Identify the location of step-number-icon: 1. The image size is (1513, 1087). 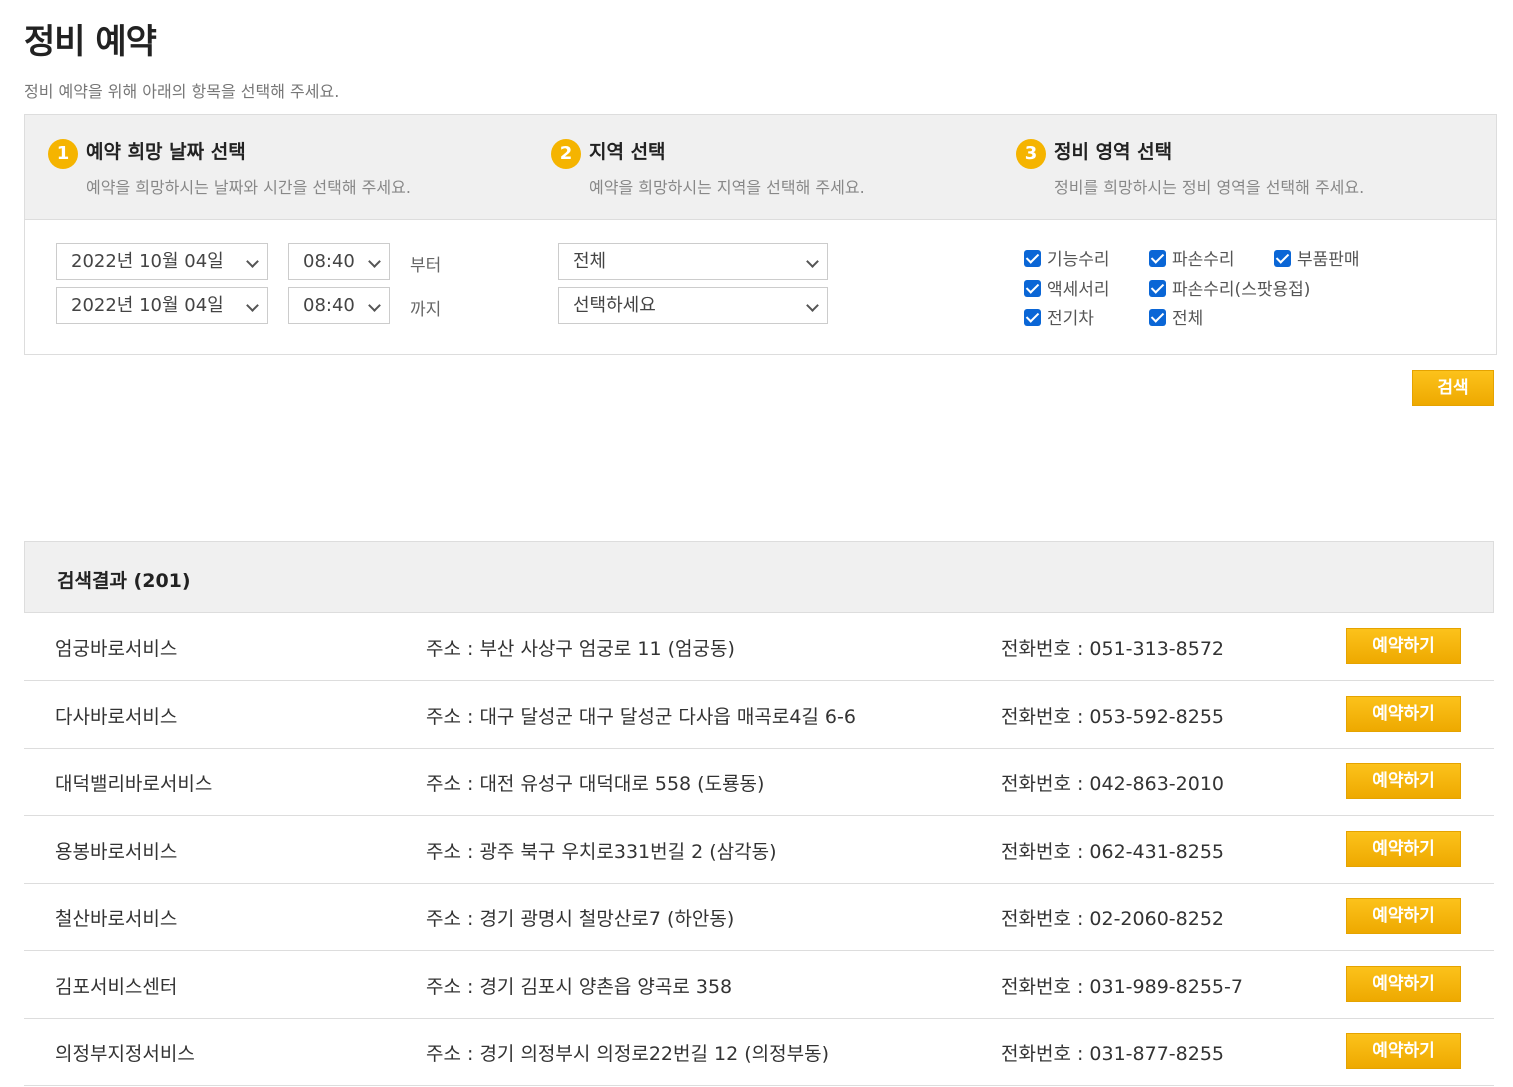
(63, 154).